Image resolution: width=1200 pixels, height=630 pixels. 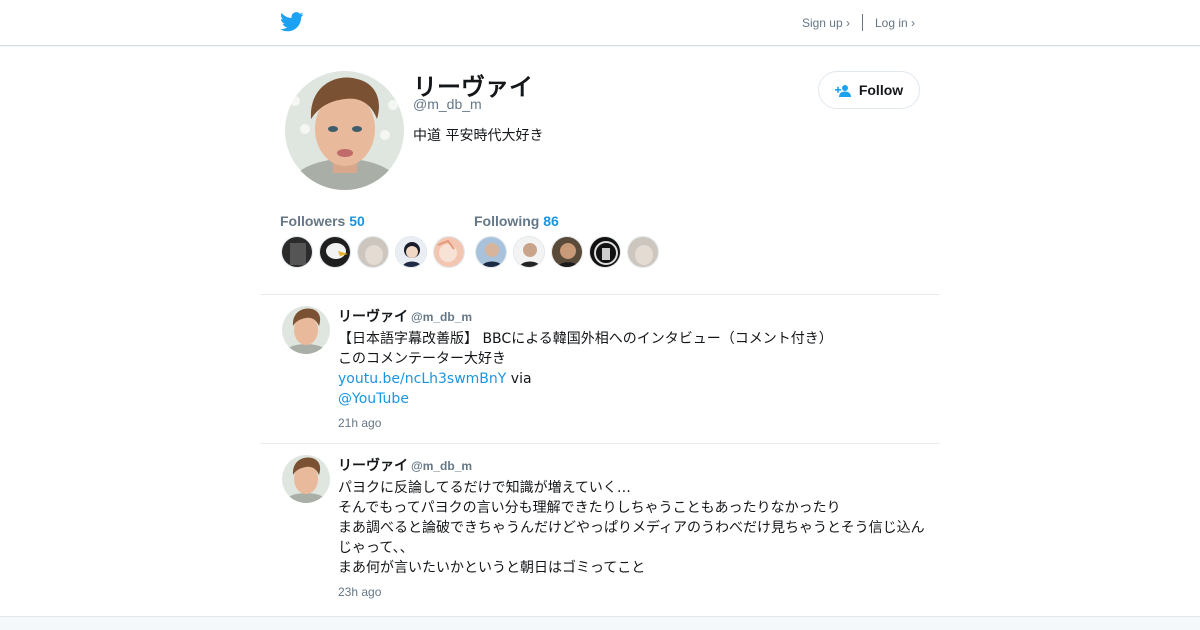 What do you see at coordinates (862, 22) in the screenshot?
I see `auth-divider` at bounding box center [862, 22].